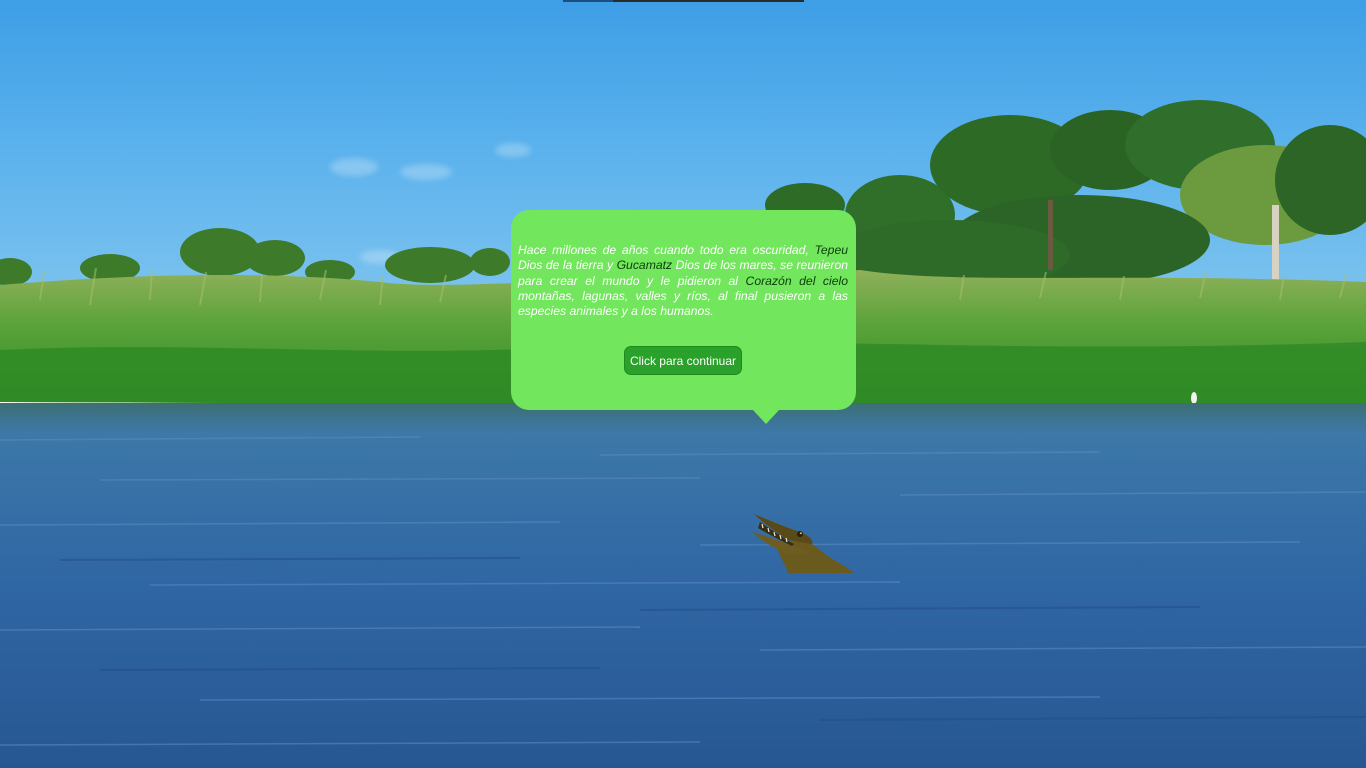 The height and width of the screenshot is (768, 1366). I want to click on egret-bird, so click(1194, 398).